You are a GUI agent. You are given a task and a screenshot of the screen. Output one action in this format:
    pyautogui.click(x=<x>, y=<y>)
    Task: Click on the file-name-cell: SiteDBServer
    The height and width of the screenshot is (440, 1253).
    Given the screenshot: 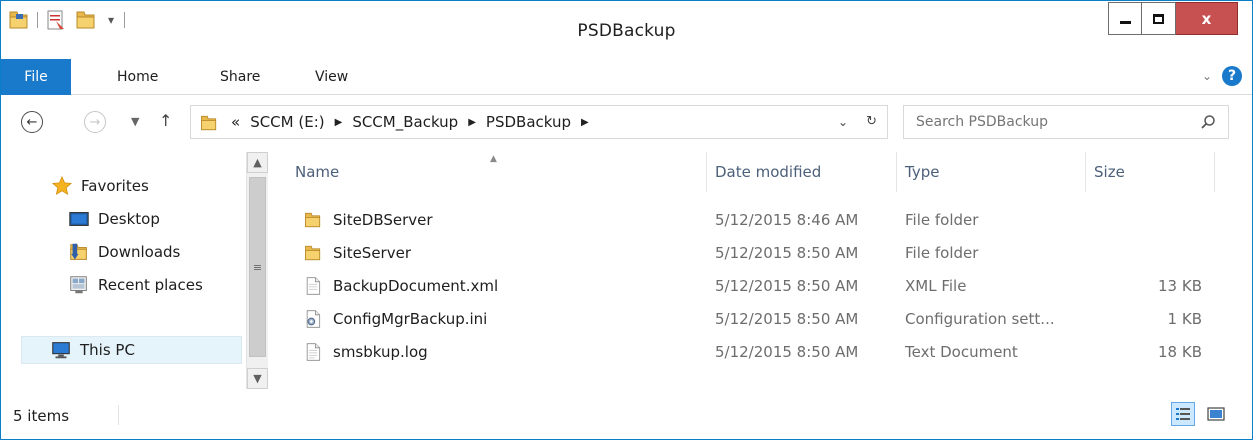 What is the action you would take?
    pyautogui.click(x=368, y=219)
    